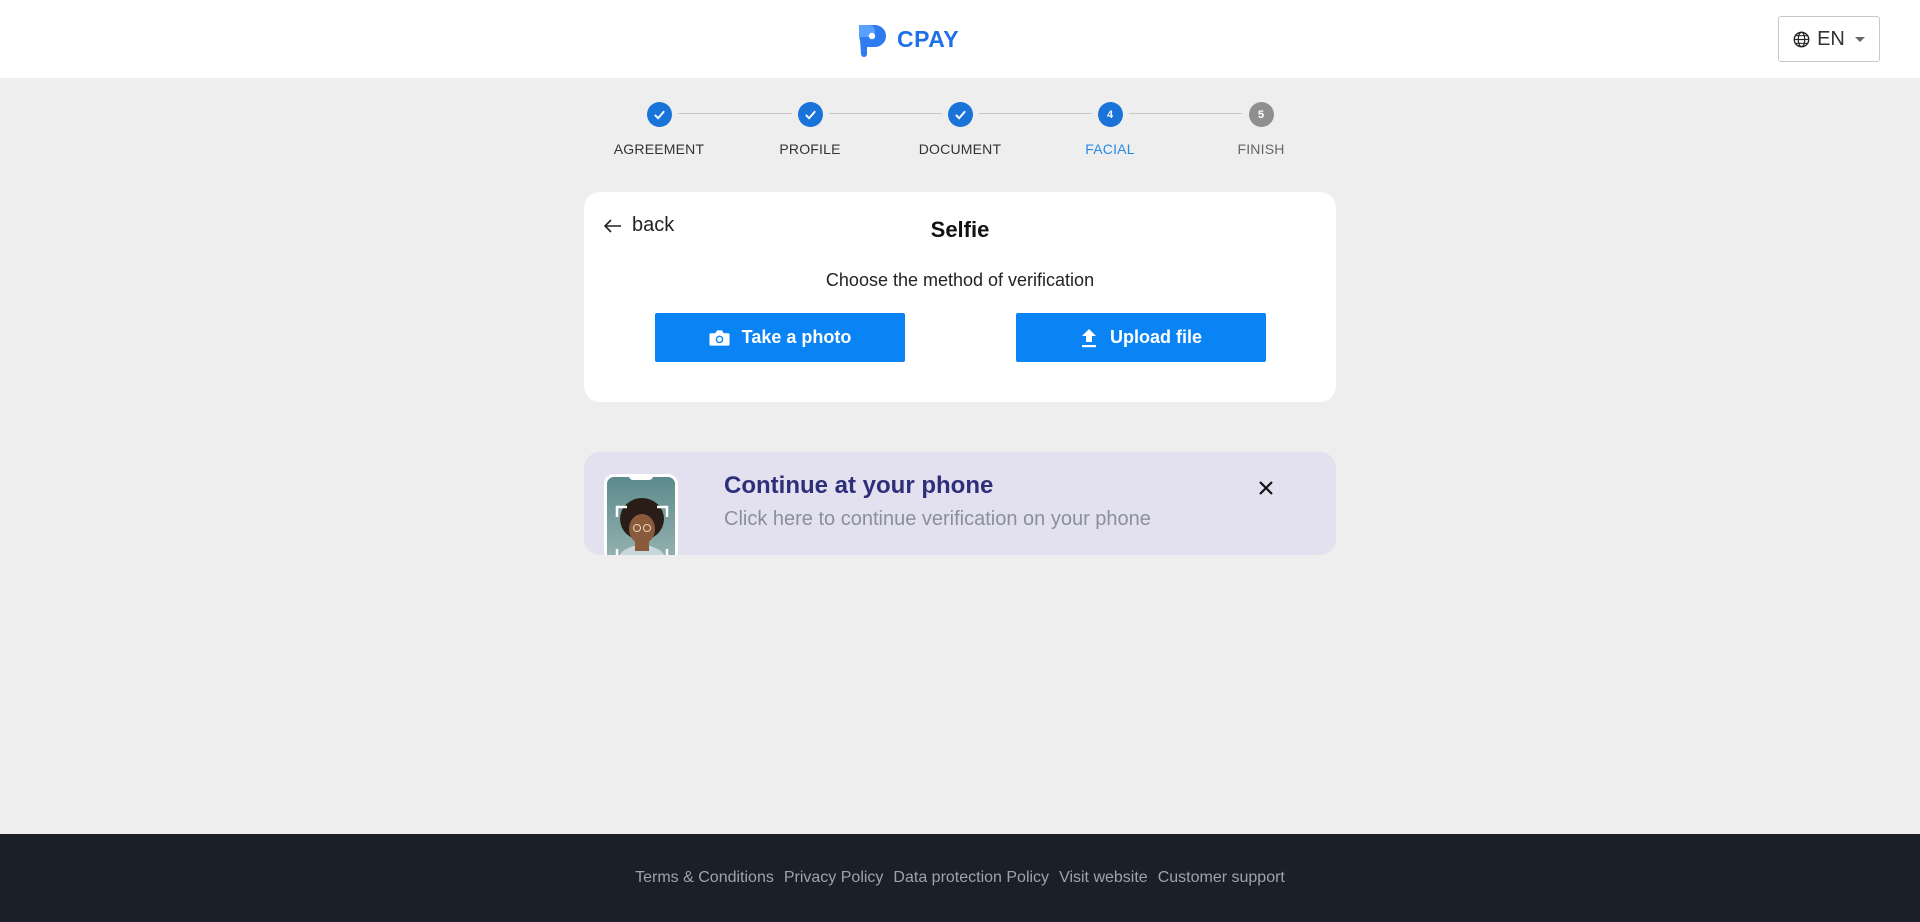 The image size is (1920, 922). What do you see at coordinates (1110, 114) in the screenshot?
I see `step-number: 4` at bounding box center [1110, 114].